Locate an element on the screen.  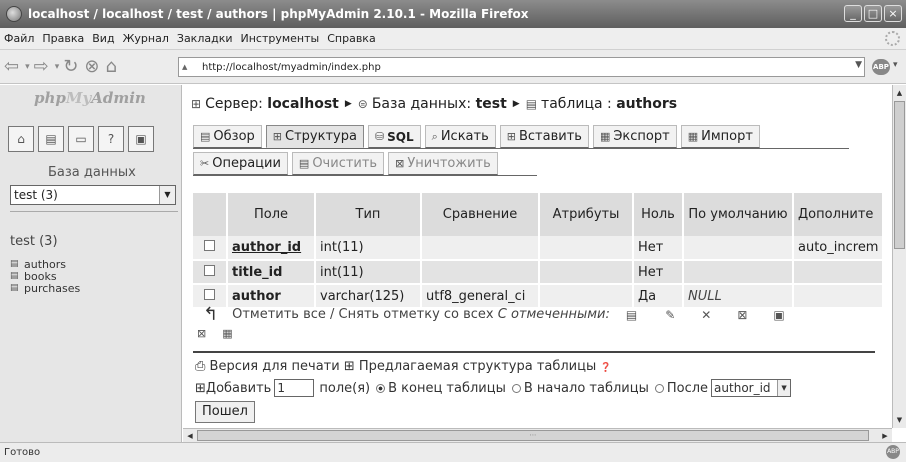
unique-icon: ⊠ is located at coordinates (201, 333).